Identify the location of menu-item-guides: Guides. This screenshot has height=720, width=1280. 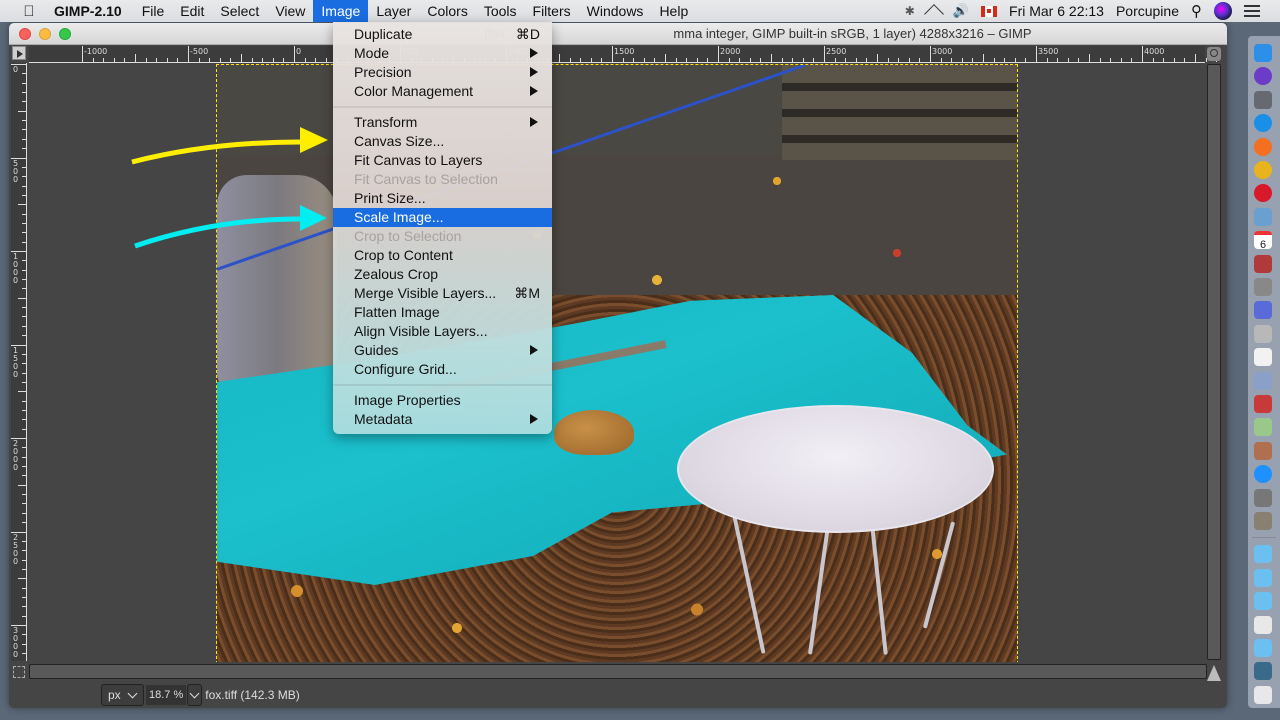
(442, 350).